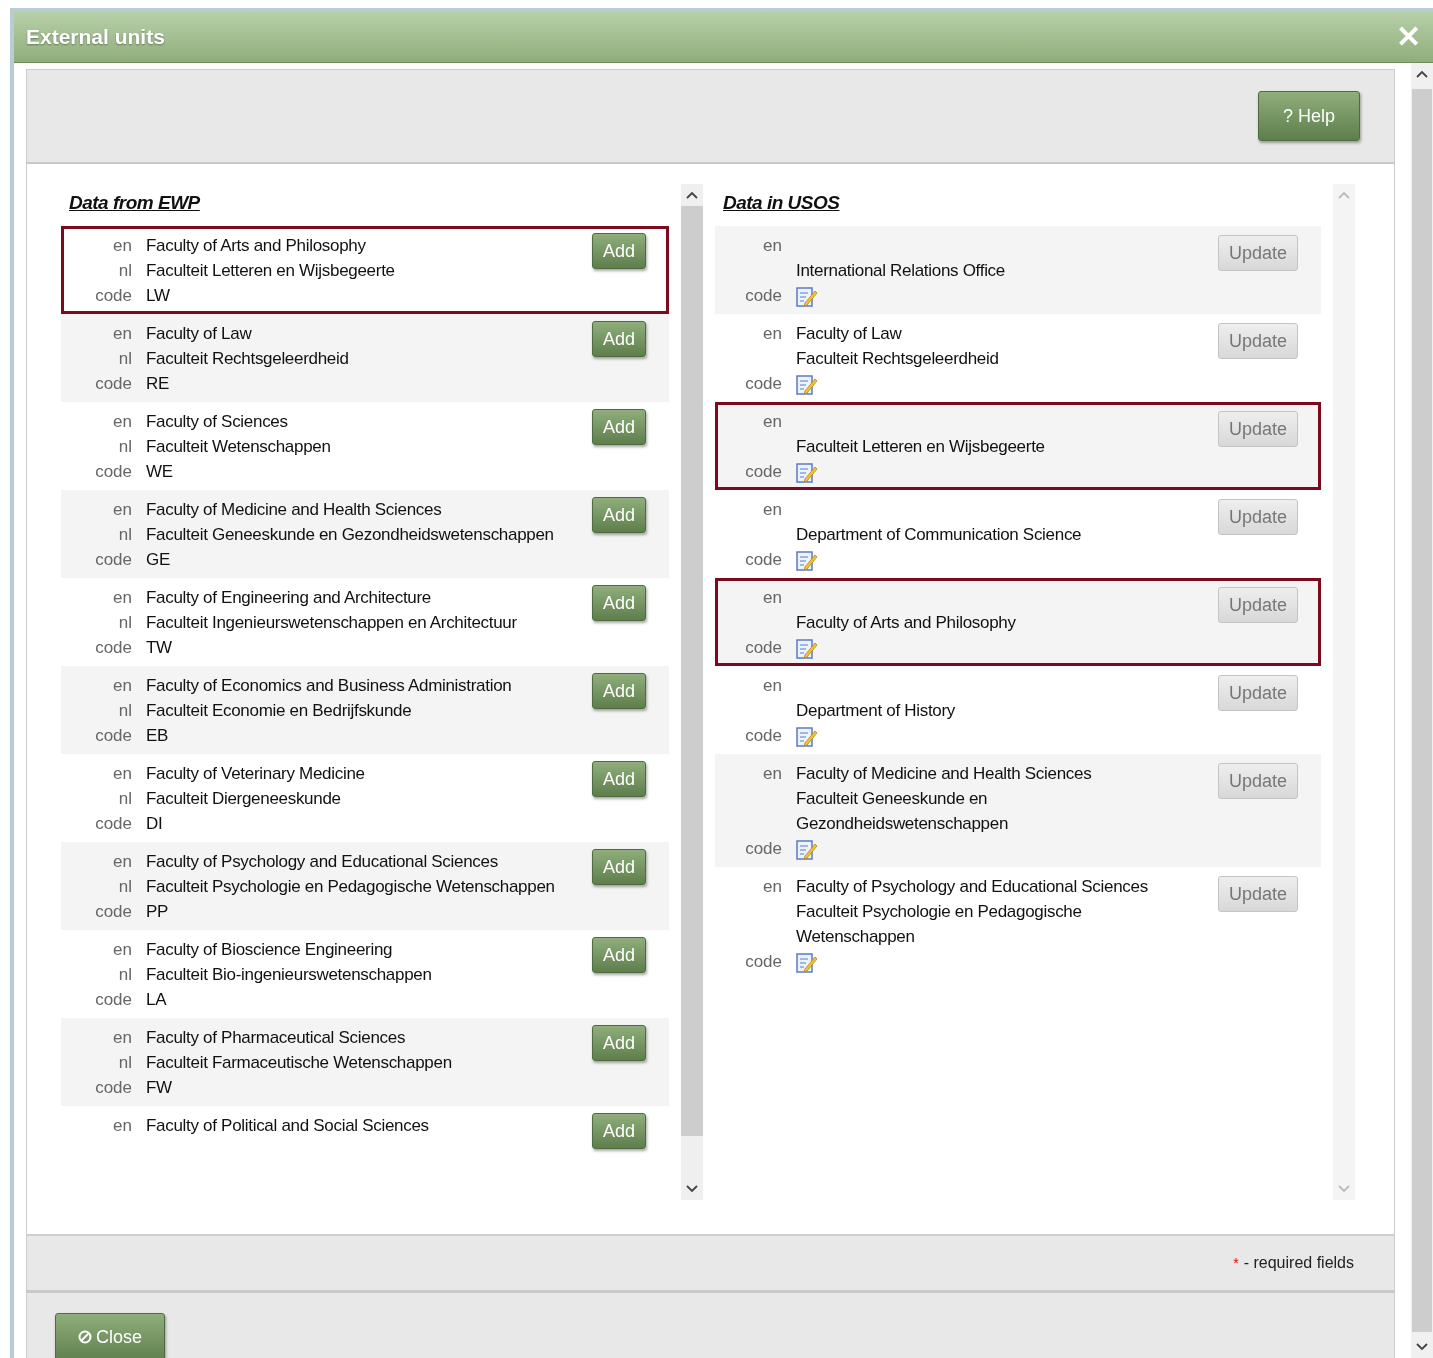 The height and width of the screenshot is (1358, 1433). What do you see at coordinates (781, 203) in the screenshot?
I see `section-heading: Data in USOS` at bounding box center [781, 203].